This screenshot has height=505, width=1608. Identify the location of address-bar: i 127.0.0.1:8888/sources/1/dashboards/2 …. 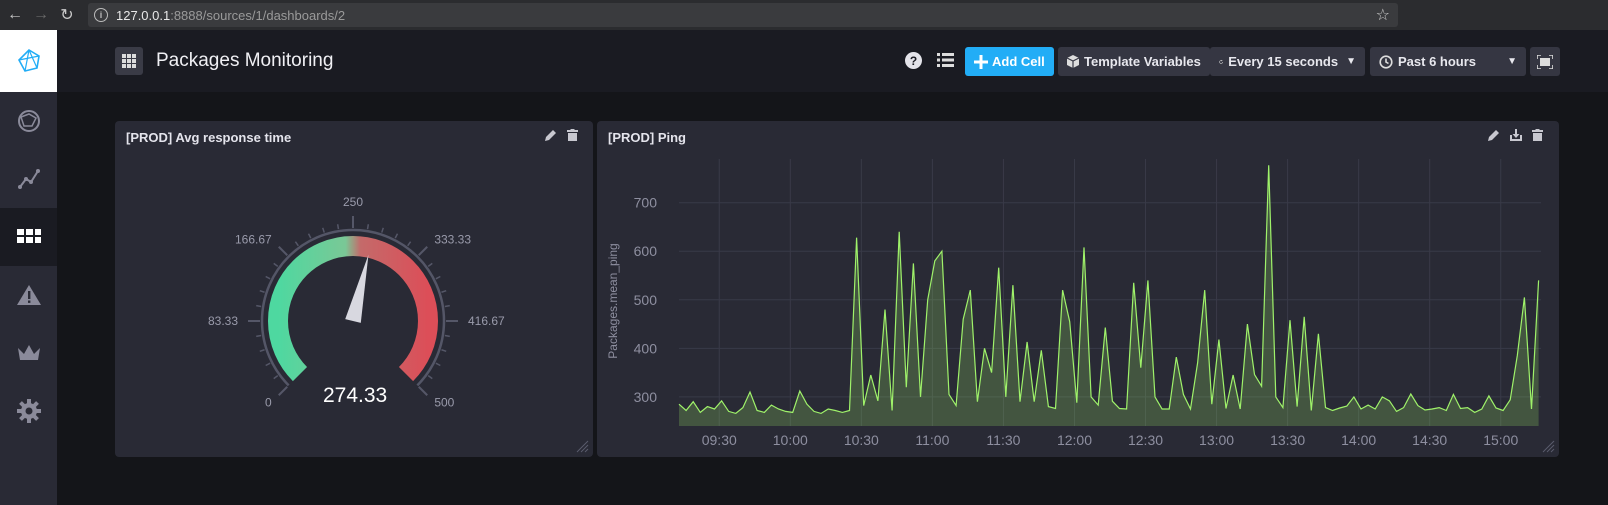
(743, 15).